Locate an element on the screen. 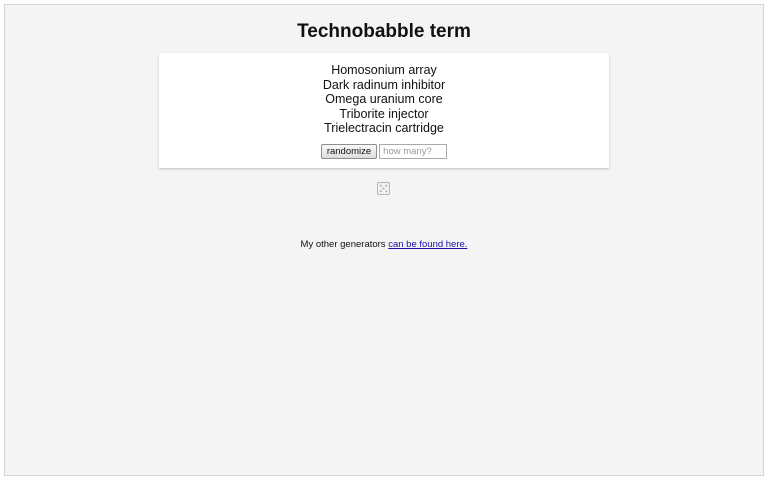 The height and width of the screenshot is (480, 768). page-title: Technobabble term is located at coordinates (384, 31).